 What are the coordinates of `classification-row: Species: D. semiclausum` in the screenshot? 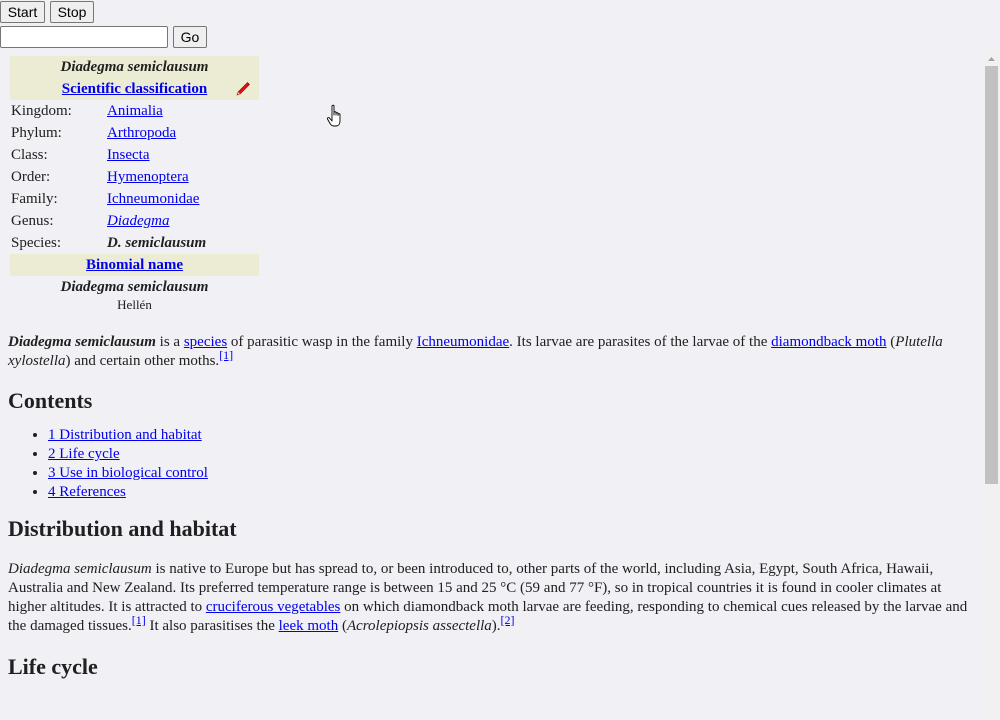 It's located at (134, 243).